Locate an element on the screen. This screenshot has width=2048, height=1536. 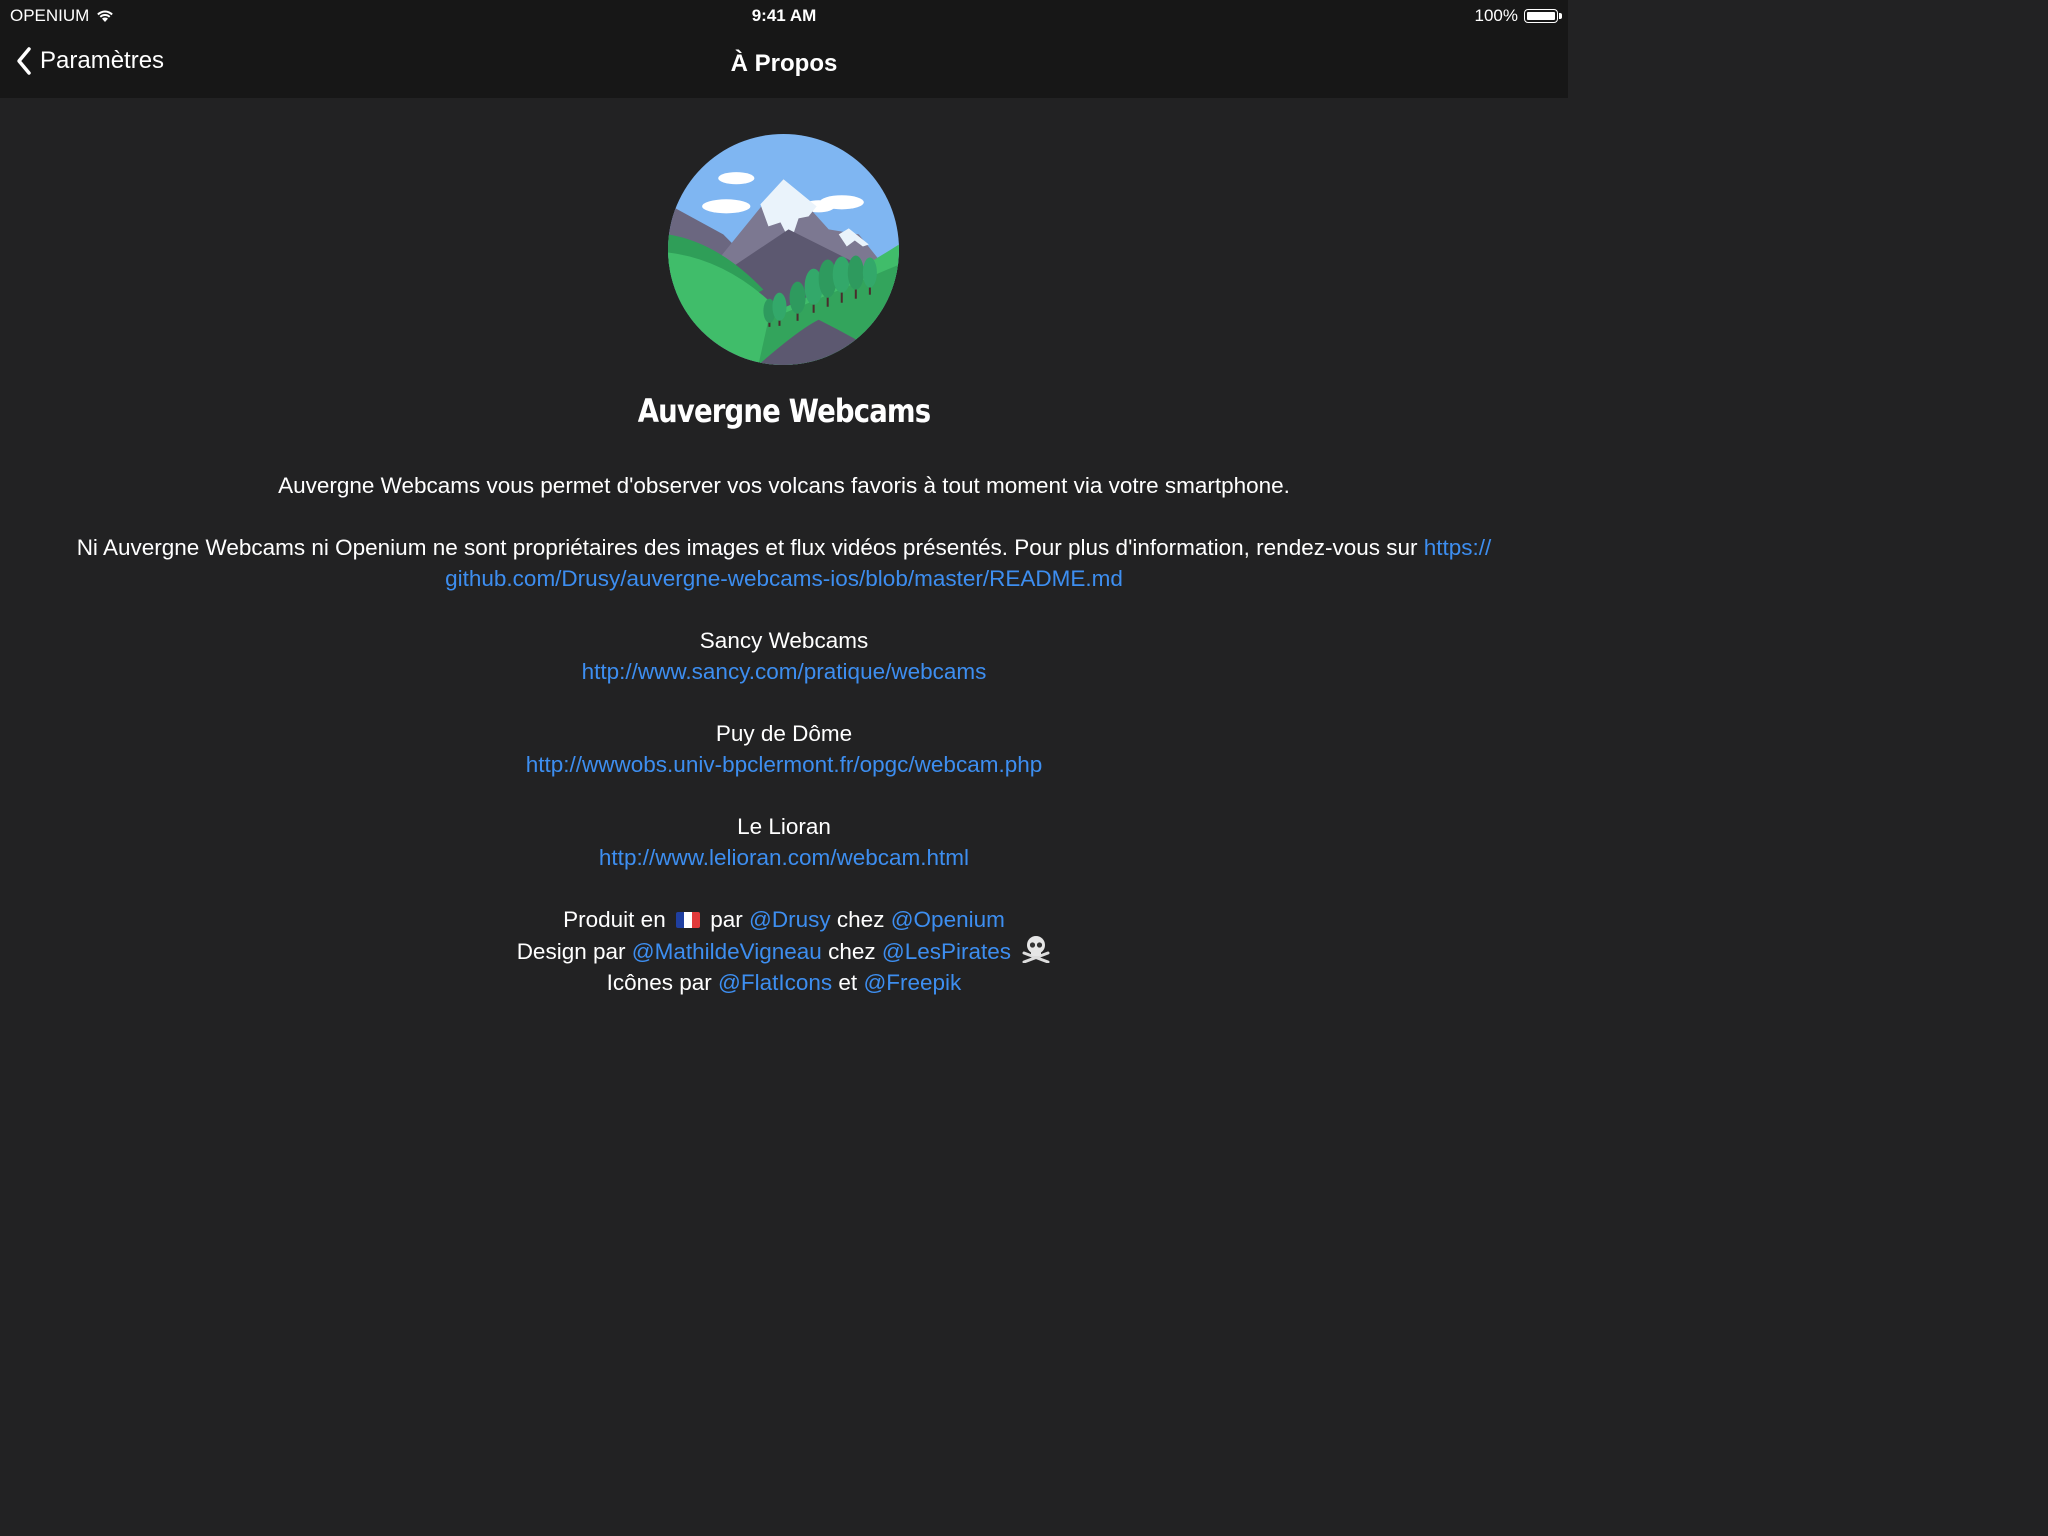
status-bar: OPENIUM 9:41 AM 100% is located at coordinates (784, 16).